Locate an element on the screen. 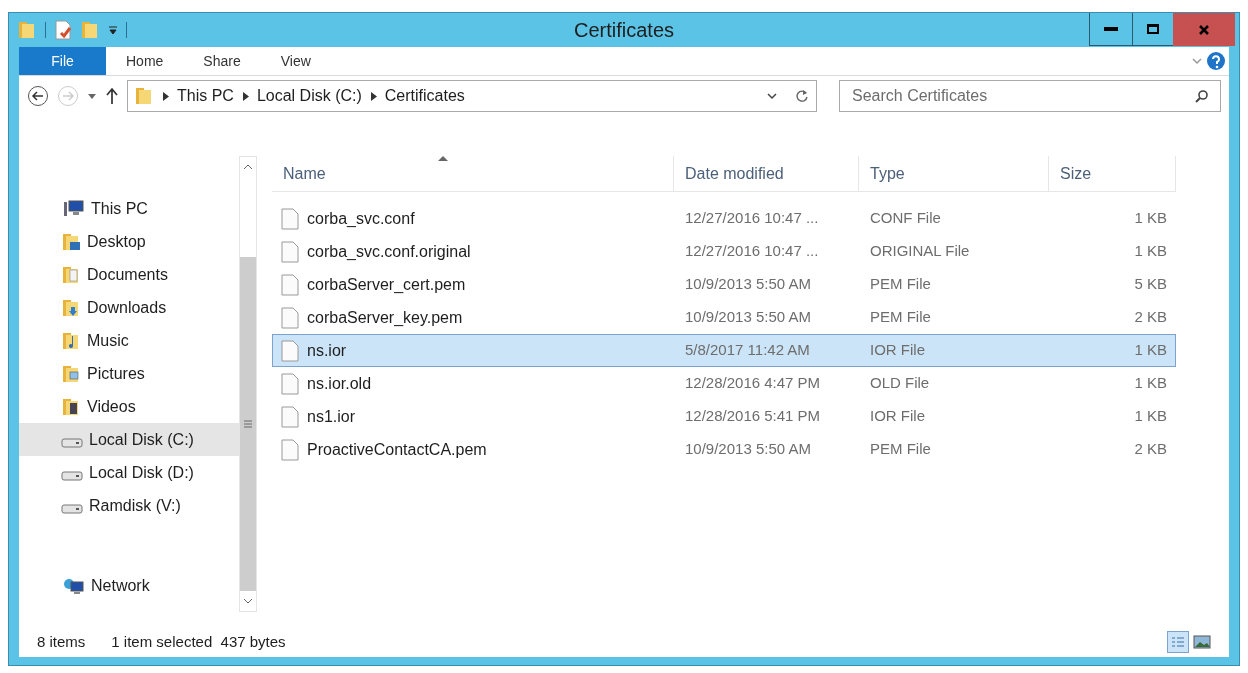 The image size is (1248, 673). details-view-icon is located at coordinates (1178, 642).